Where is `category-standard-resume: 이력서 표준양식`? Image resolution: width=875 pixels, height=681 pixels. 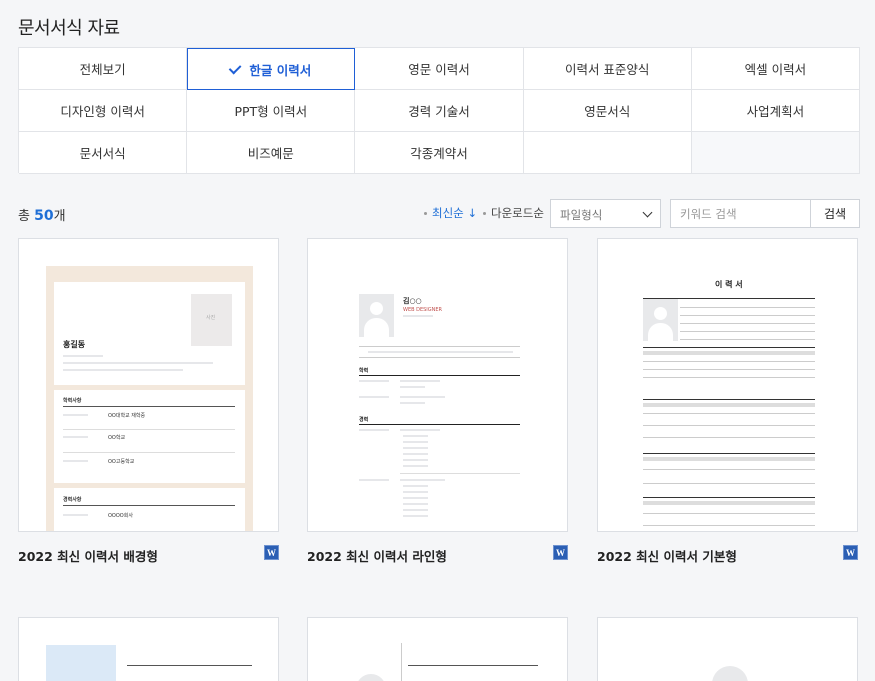
category-standard-resume: 이력서 표준양식 is located at coordinates (607, 69).